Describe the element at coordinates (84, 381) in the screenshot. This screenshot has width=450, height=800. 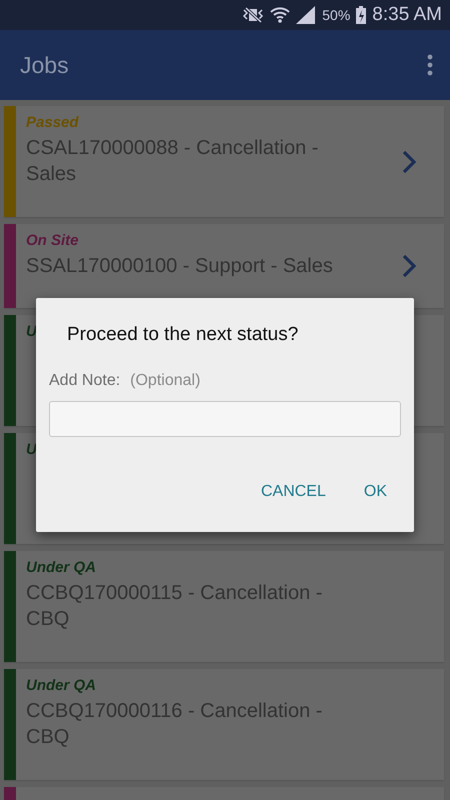
I see `note-label: Add Note:` at that location.